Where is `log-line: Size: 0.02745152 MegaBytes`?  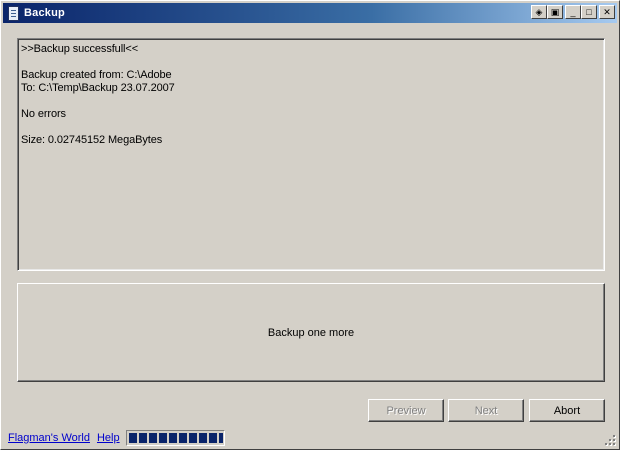
log-line: Size: 0.02745152 MegaBytes is located at coordinates (92, 140).